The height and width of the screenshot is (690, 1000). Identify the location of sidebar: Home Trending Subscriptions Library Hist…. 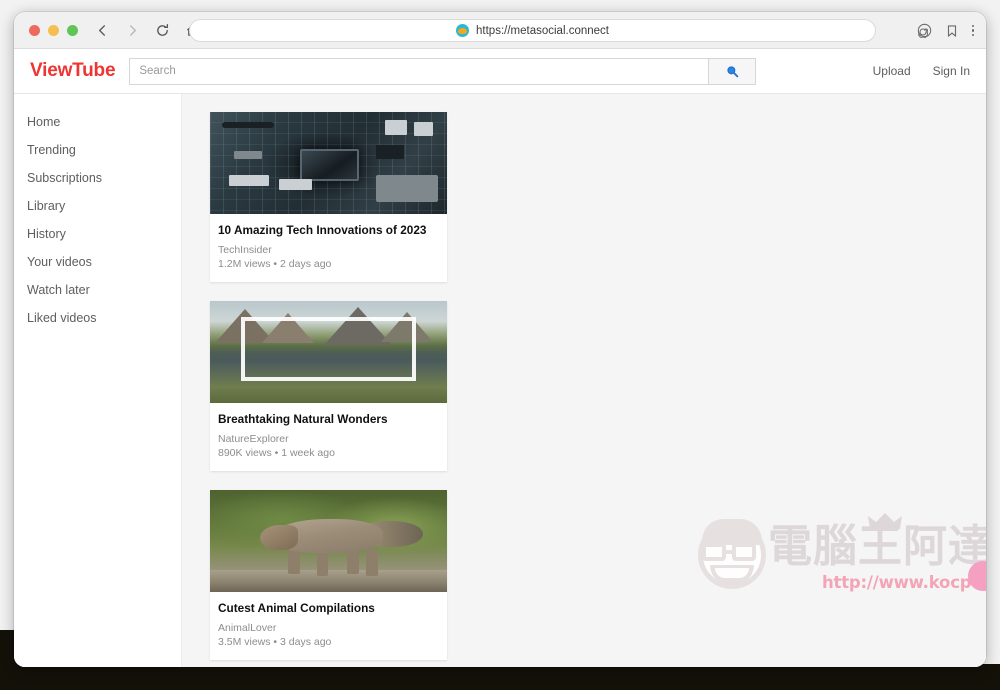
(98, 380).